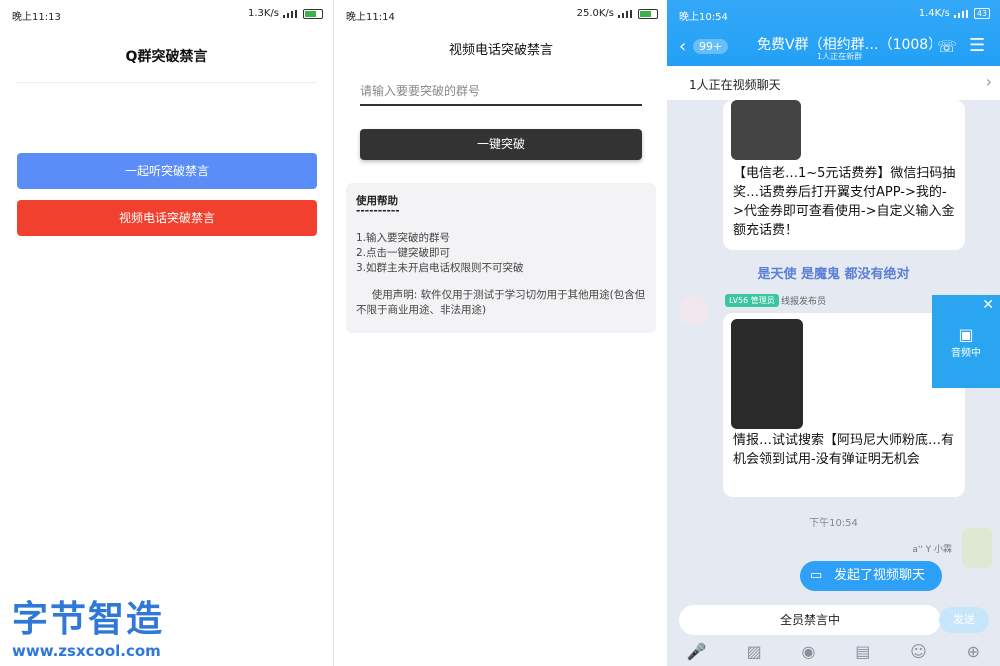 The width and height of the screenshot is (1000, 666). What do you see at coordinates (833, 274) in the screenshot?
I see `group-notice: 是天使 是魔鬼 都没有绝对` at bounding box center [833, 274].